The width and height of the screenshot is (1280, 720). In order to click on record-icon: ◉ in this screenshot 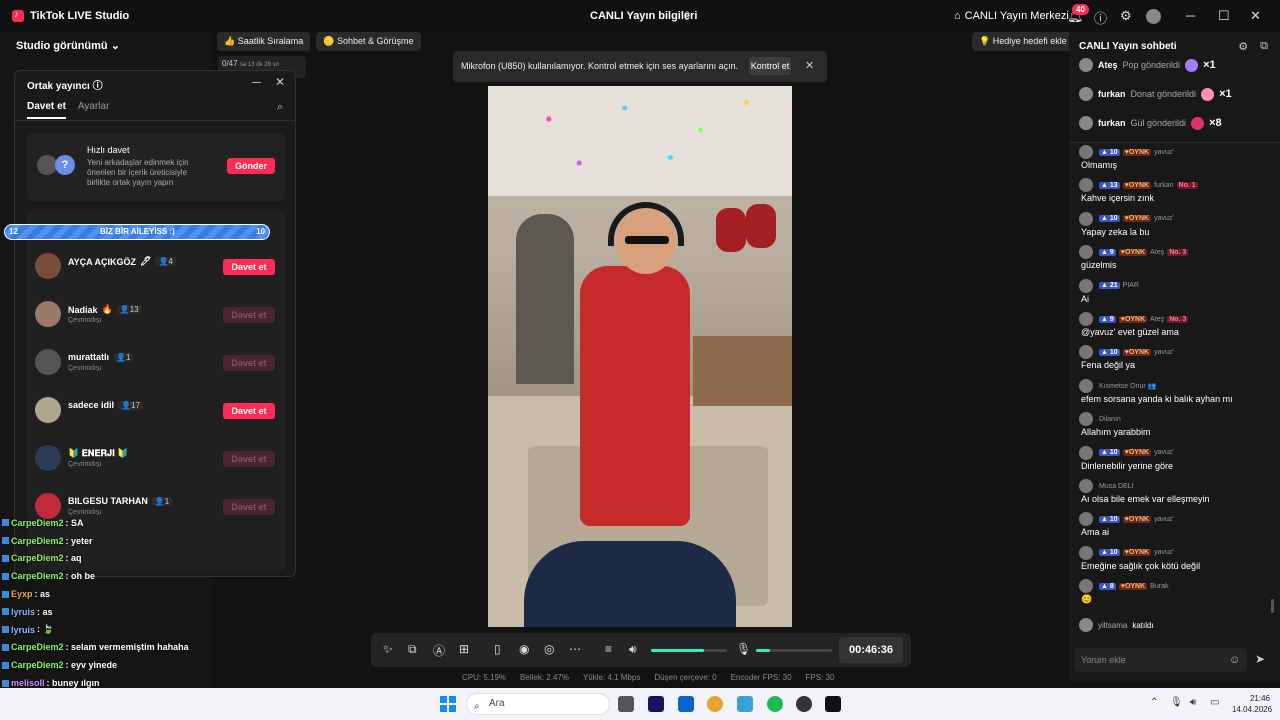, I will do `click(524, 649)`.